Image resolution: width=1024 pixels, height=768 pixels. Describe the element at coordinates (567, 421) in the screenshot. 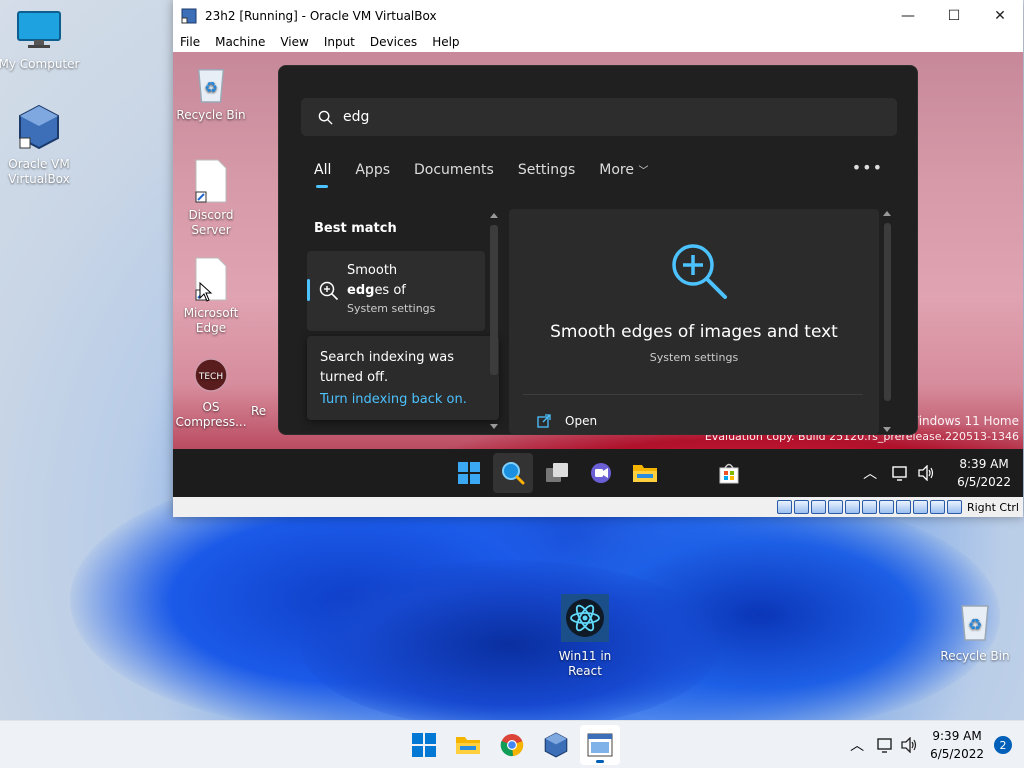

I see `open-action: Open` at that location.